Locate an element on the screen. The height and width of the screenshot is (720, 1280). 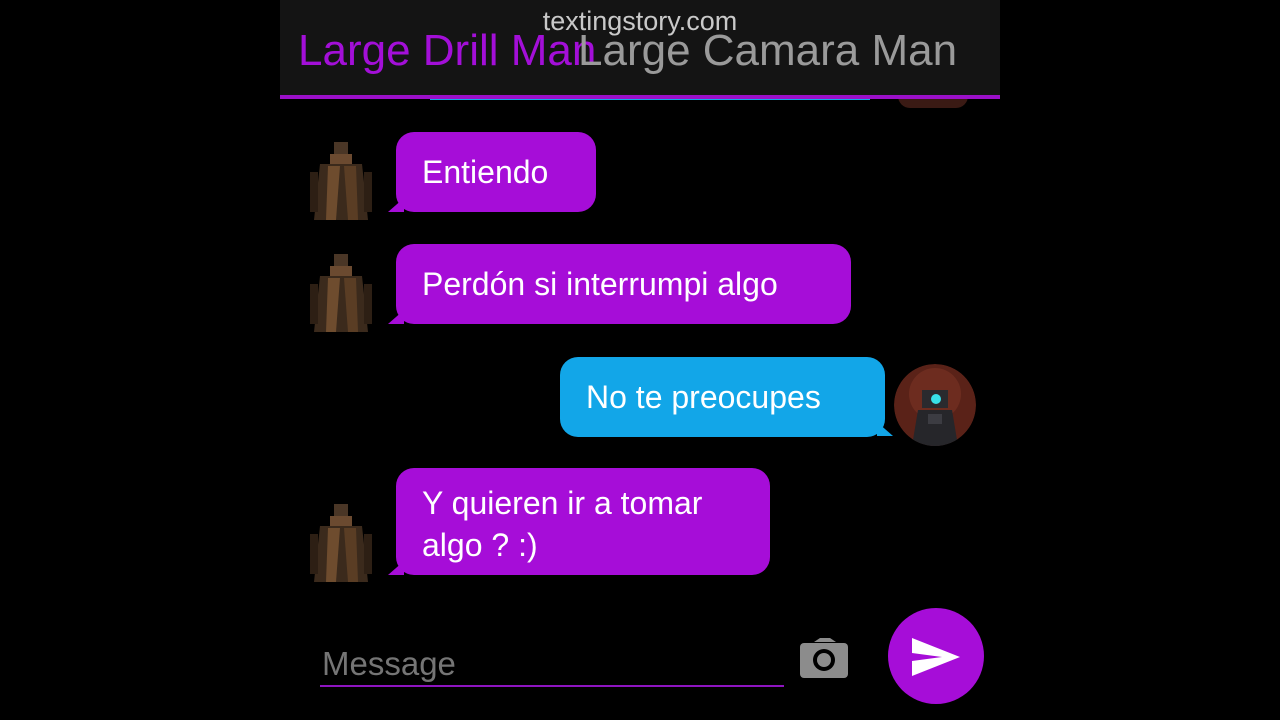
camera-man-avatar is located at coordinates (935, 405).